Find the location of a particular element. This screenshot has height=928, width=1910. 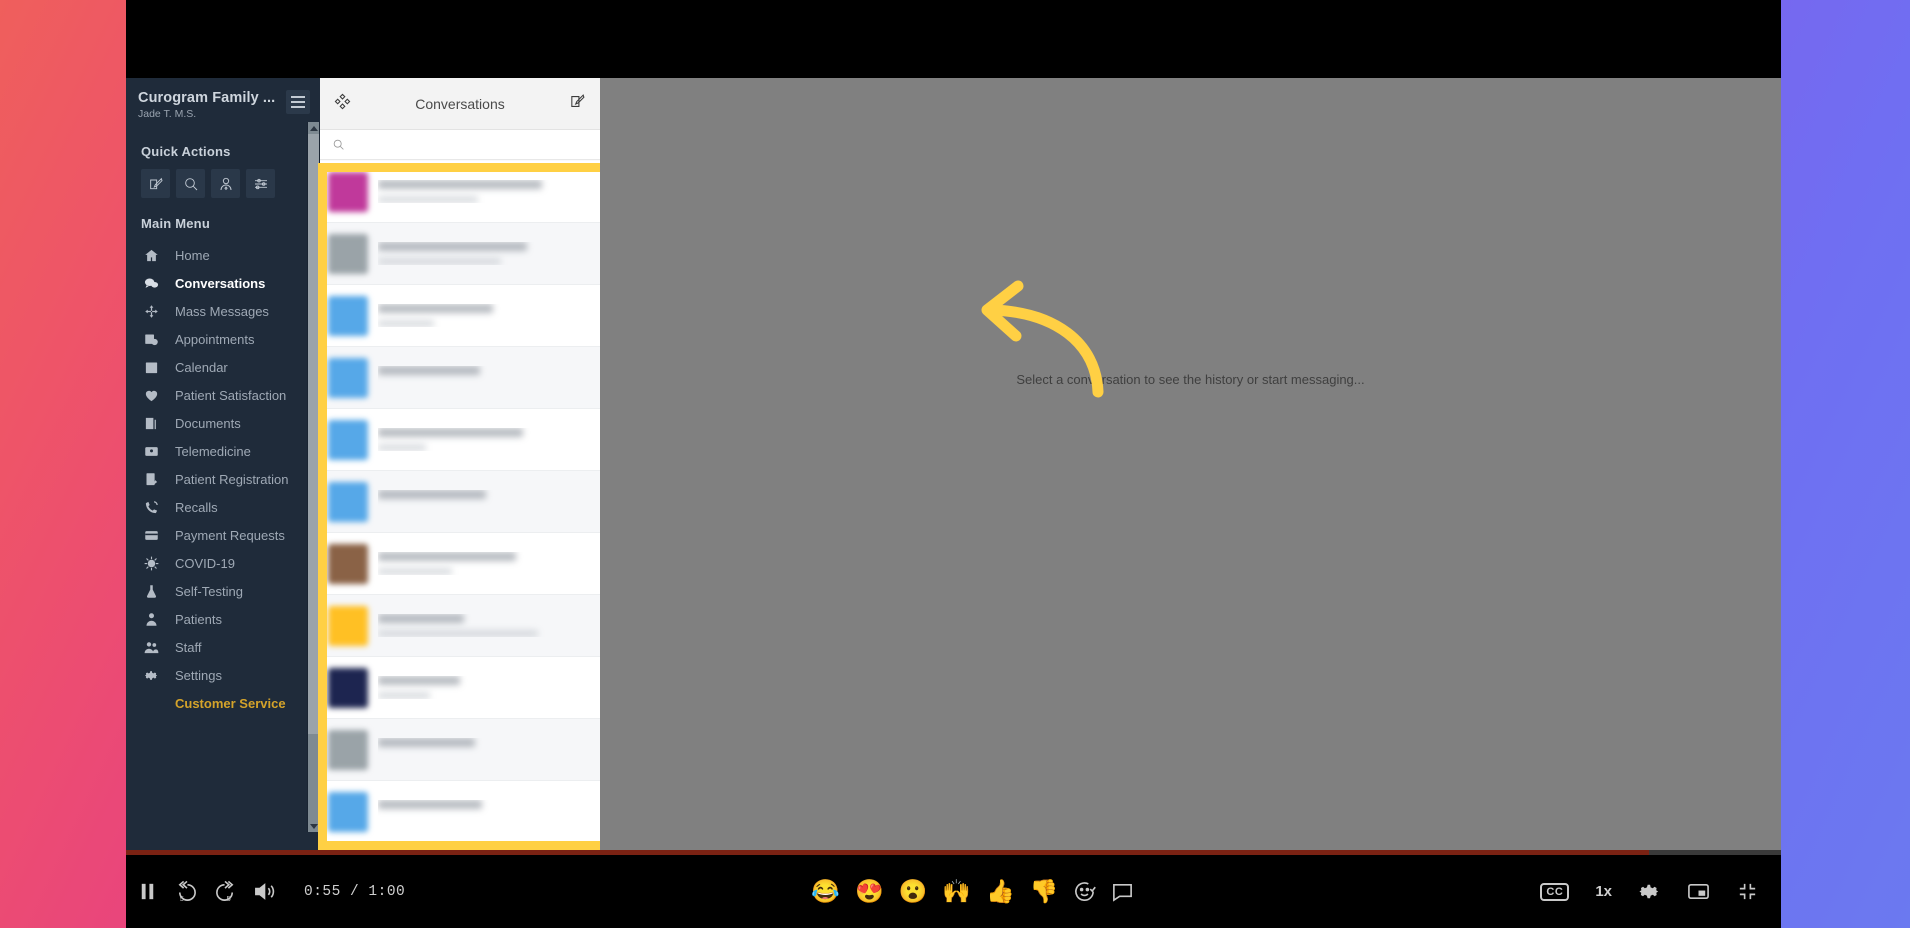

playback-speed-button: 1x is located at coordinates (1603, 891).